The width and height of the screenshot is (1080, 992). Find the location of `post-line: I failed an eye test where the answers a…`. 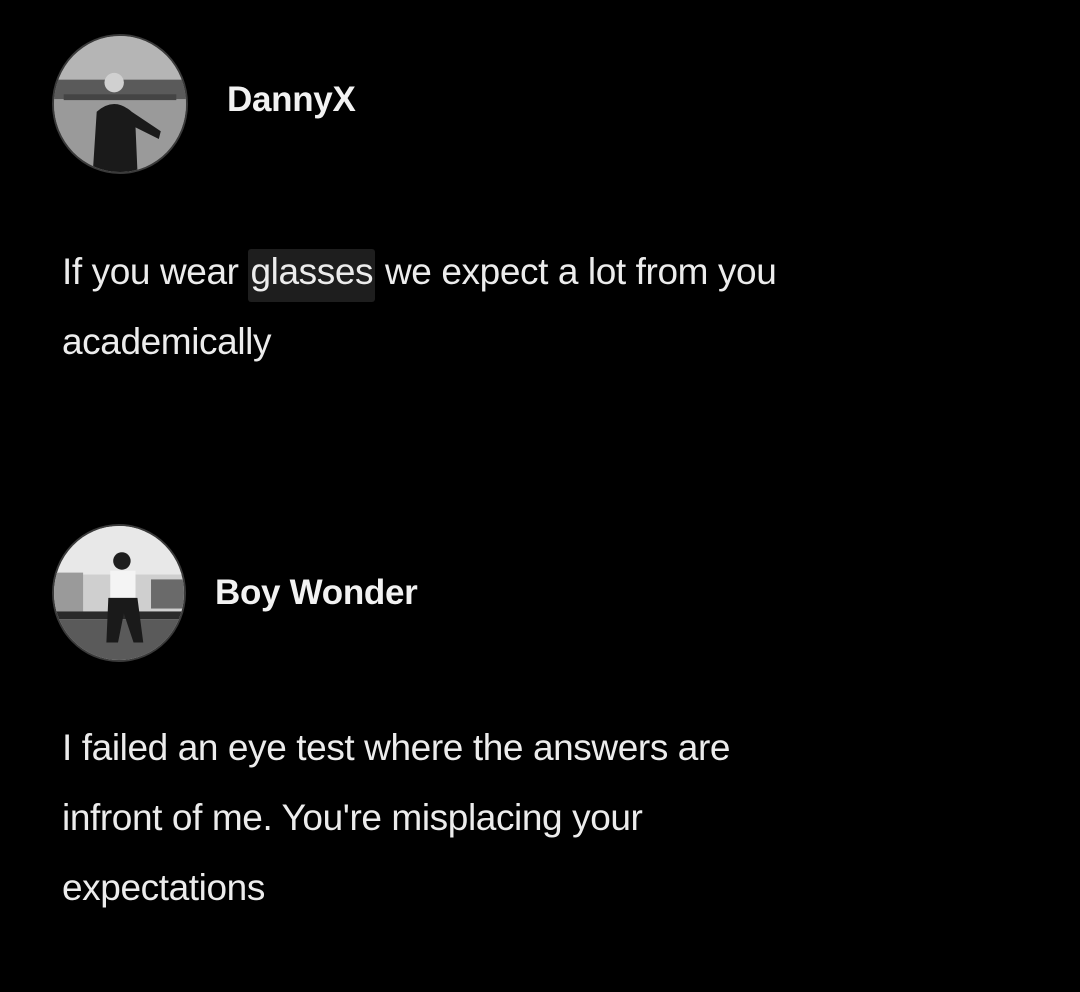

post-line: I failed an eye test where the answers a… is located at coordinates (396, 747).